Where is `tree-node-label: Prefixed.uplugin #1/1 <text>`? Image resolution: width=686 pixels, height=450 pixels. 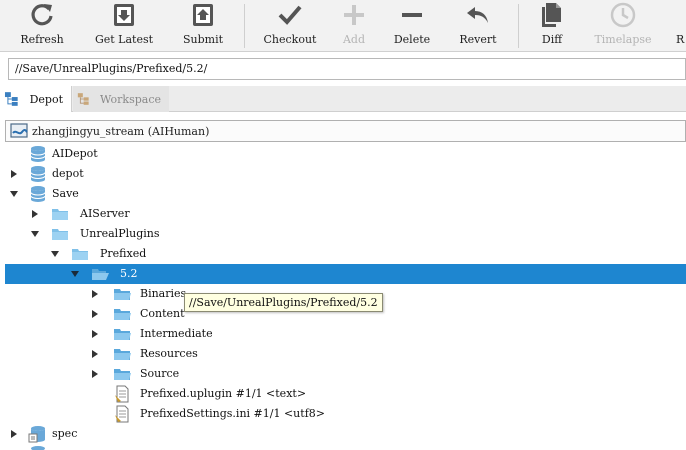
tree-node-label: Prefixed.uplugin #1/1 <text> is located at coordinates (223, 393).